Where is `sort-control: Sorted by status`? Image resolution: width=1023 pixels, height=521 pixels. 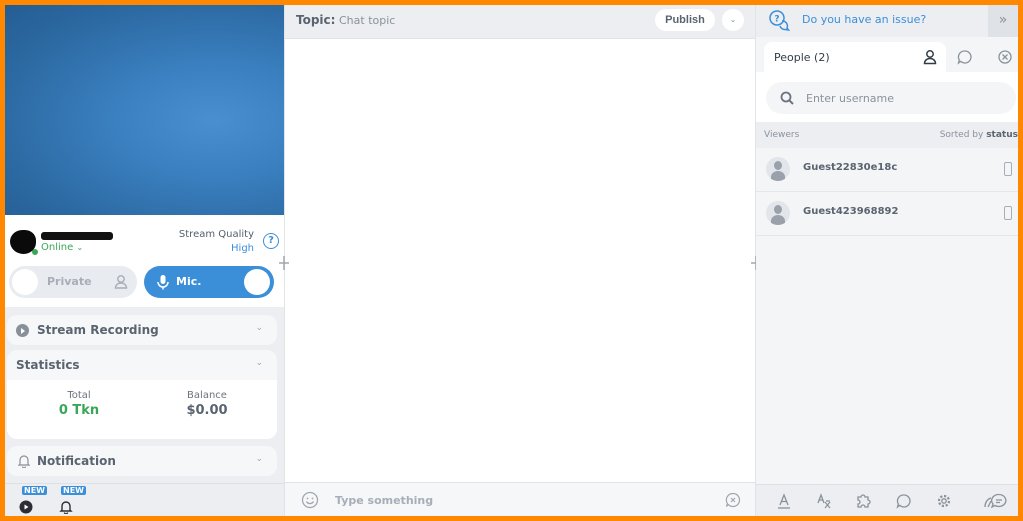
sort-control: Sorted by status is located at coordinates (979, 135).